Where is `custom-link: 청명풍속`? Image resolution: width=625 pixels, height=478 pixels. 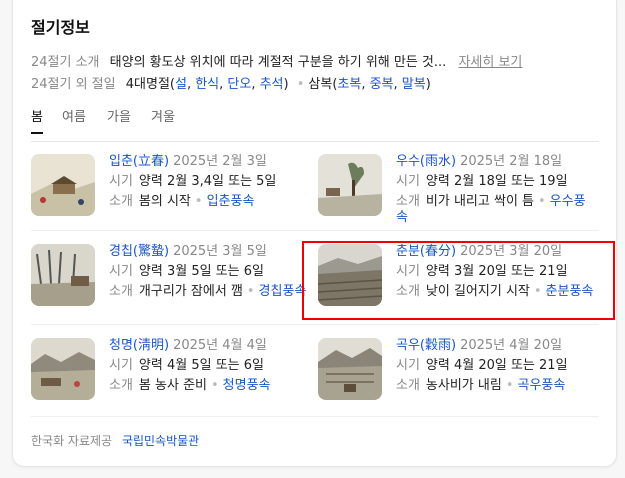
custom-link: 청명풍속 is located at coordinates (247, 385).